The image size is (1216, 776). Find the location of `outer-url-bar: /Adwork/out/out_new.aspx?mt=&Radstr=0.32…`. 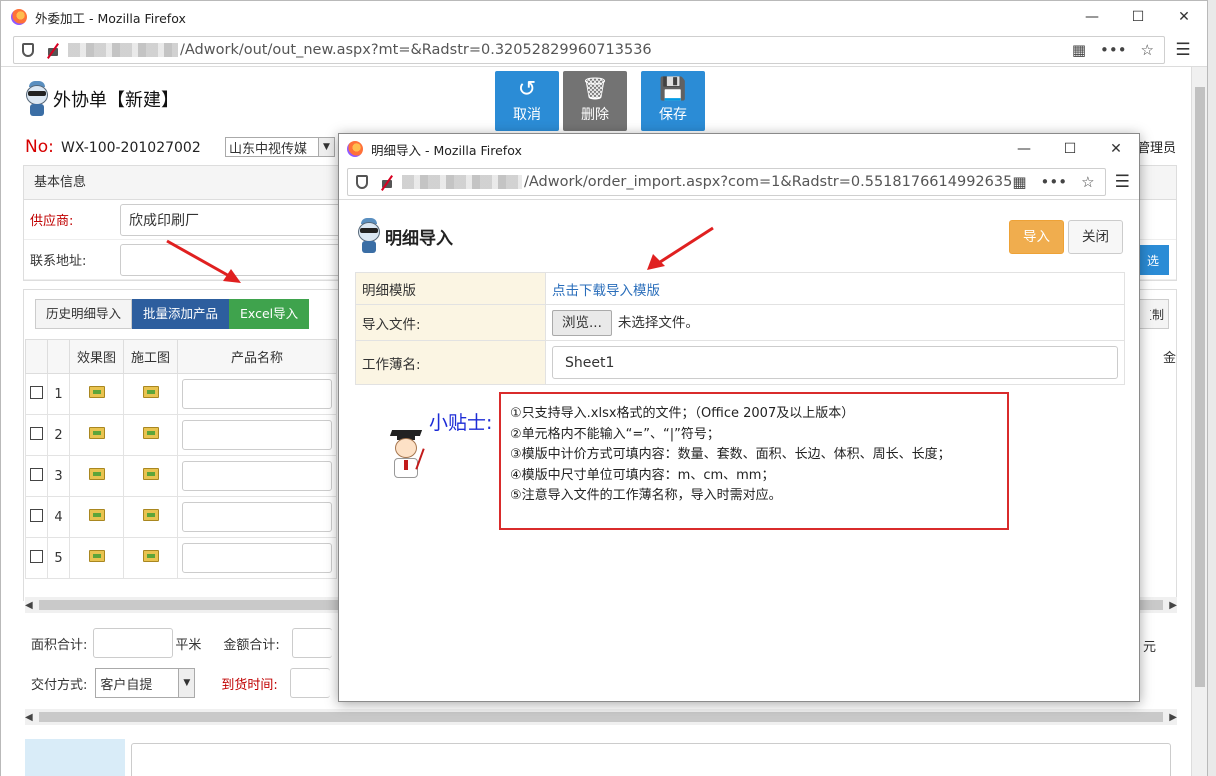

outer-url-bar: /Adwork/out/out_new.aspx?mt=&Radstr=0.32… is located at coordinates (589, 49).